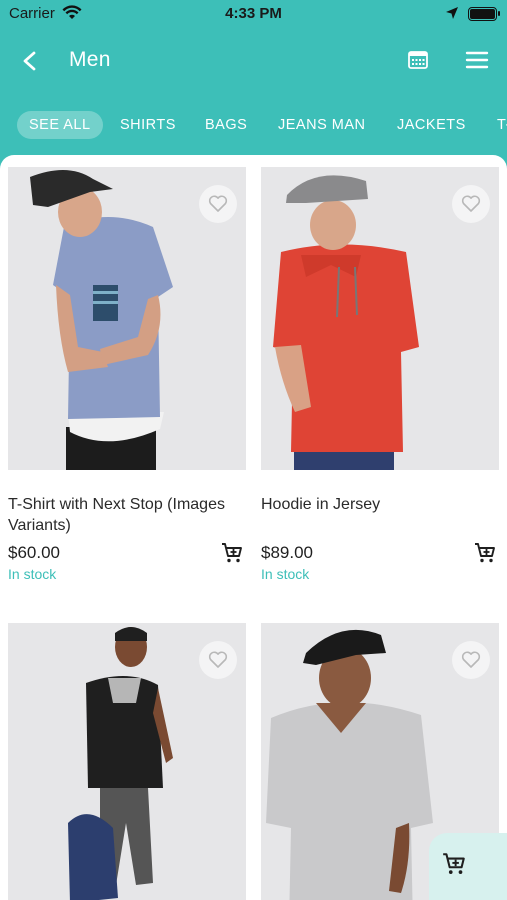 Image resolution: width=507 pixels, height=900 pixels. What do you see at coordinates (90, 59) in the screenshot?
I see `page-title: Men` at bounding box center [90, 59].